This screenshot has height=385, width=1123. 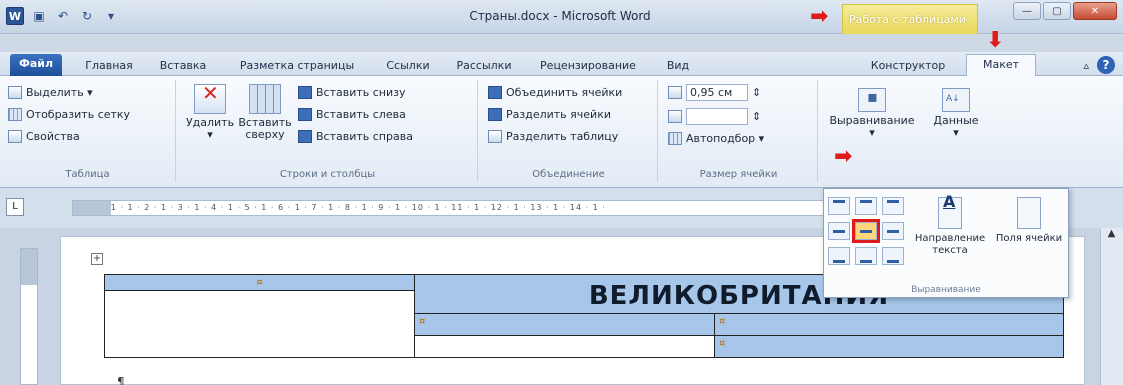 What do you see at coordinates (1086, 65) in the screenshot?
I see `collapse-ribbon-icon: ▵` at bounding box center [1086, 65].